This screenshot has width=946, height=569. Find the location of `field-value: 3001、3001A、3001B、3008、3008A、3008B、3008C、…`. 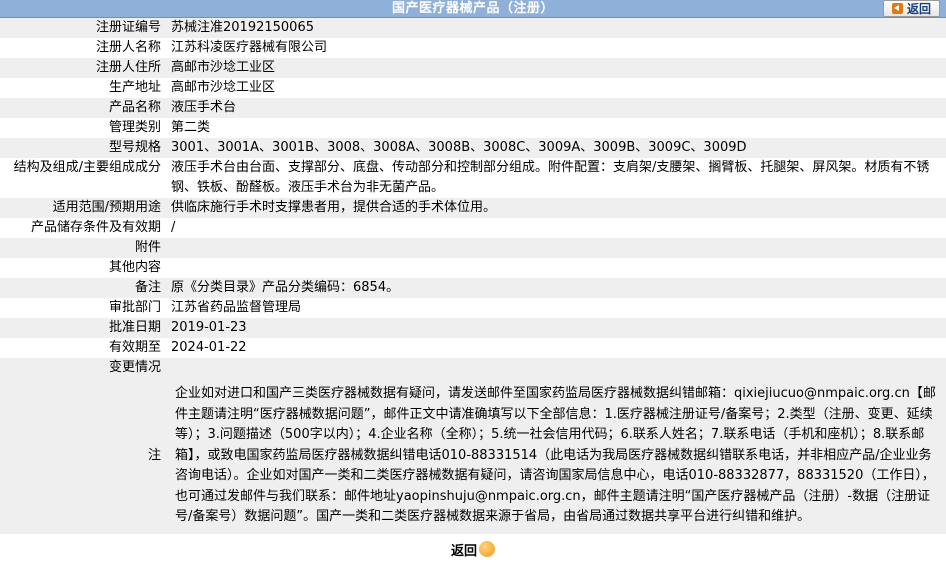

field-value: 3001、3001A、3001B、3008、3008A、3008B、3008C、… is located at coordinates (459, 147).